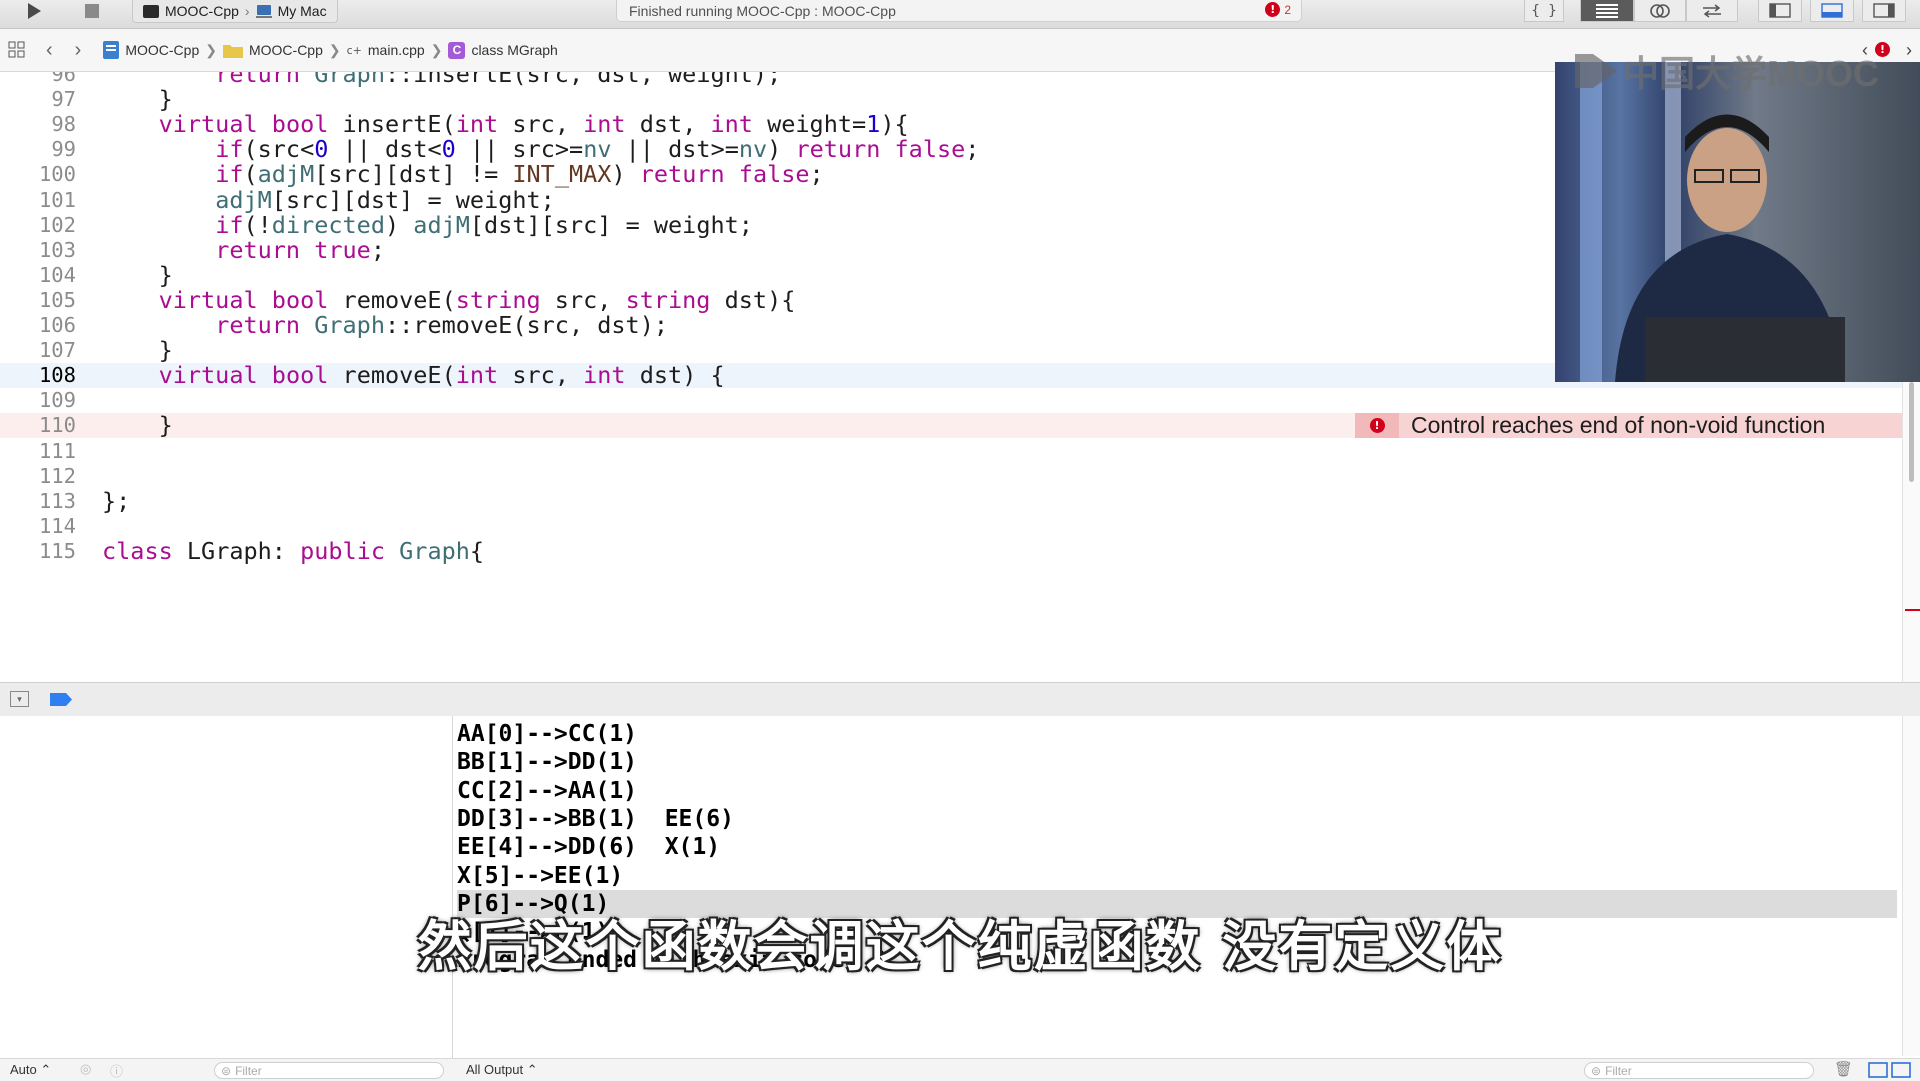 The image size is (1920, 1081). What do you see at coordinates (1843, 1069) in the screenshot?
I see `trash-icon: 🗑` at bounding box center [1843, 1069].